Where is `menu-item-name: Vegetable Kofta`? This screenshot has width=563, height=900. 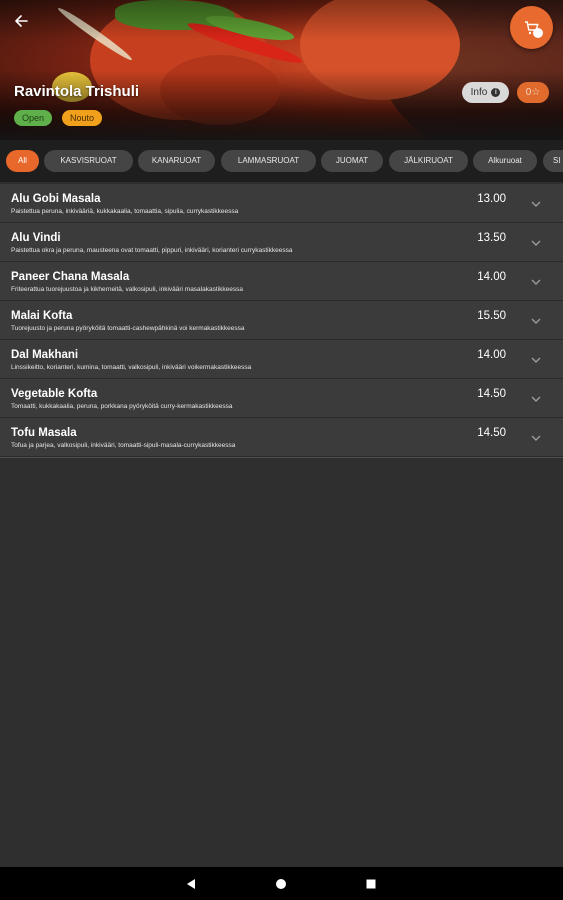 menu-item-name: Vegetable Kofta is located at coordinates (54, 394).